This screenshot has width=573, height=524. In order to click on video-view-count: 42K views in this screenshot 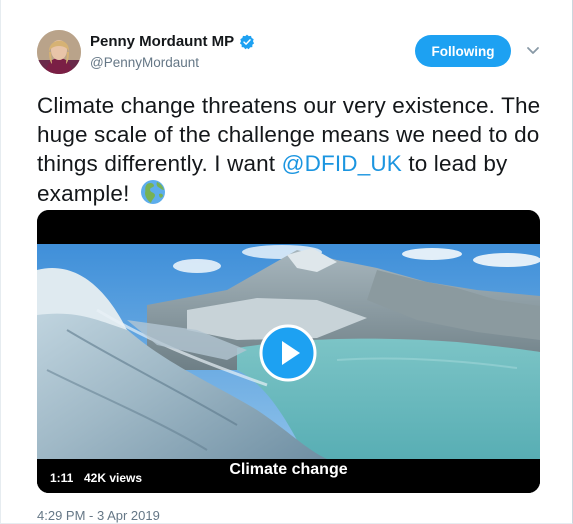, I will do `click(113, 478)`.